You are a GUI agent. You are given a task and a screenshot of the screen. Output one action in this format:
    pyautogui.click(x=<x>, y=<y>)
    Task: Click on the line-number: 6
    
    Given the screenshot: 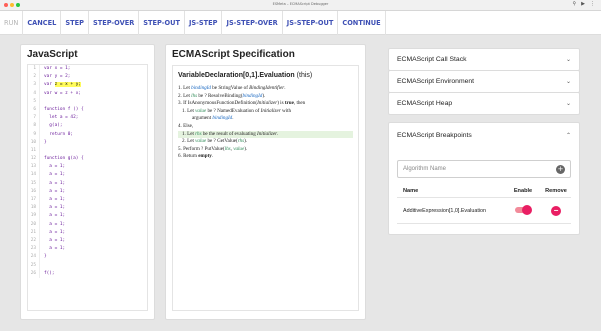 What is the action you would take?
    pyautogui.click(x=34, y=110)
    